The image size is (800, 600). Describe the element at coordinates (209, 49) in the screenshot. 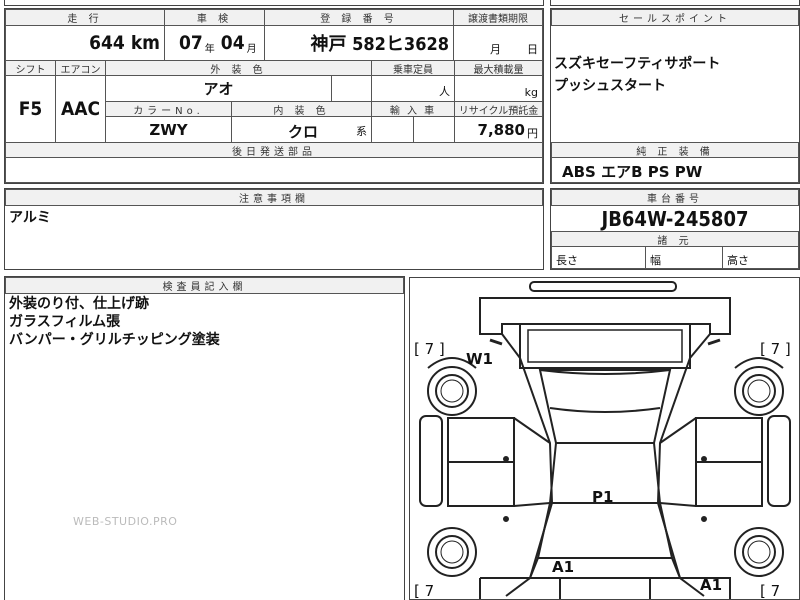

I see `inspection-year-unit: 年` at that location.